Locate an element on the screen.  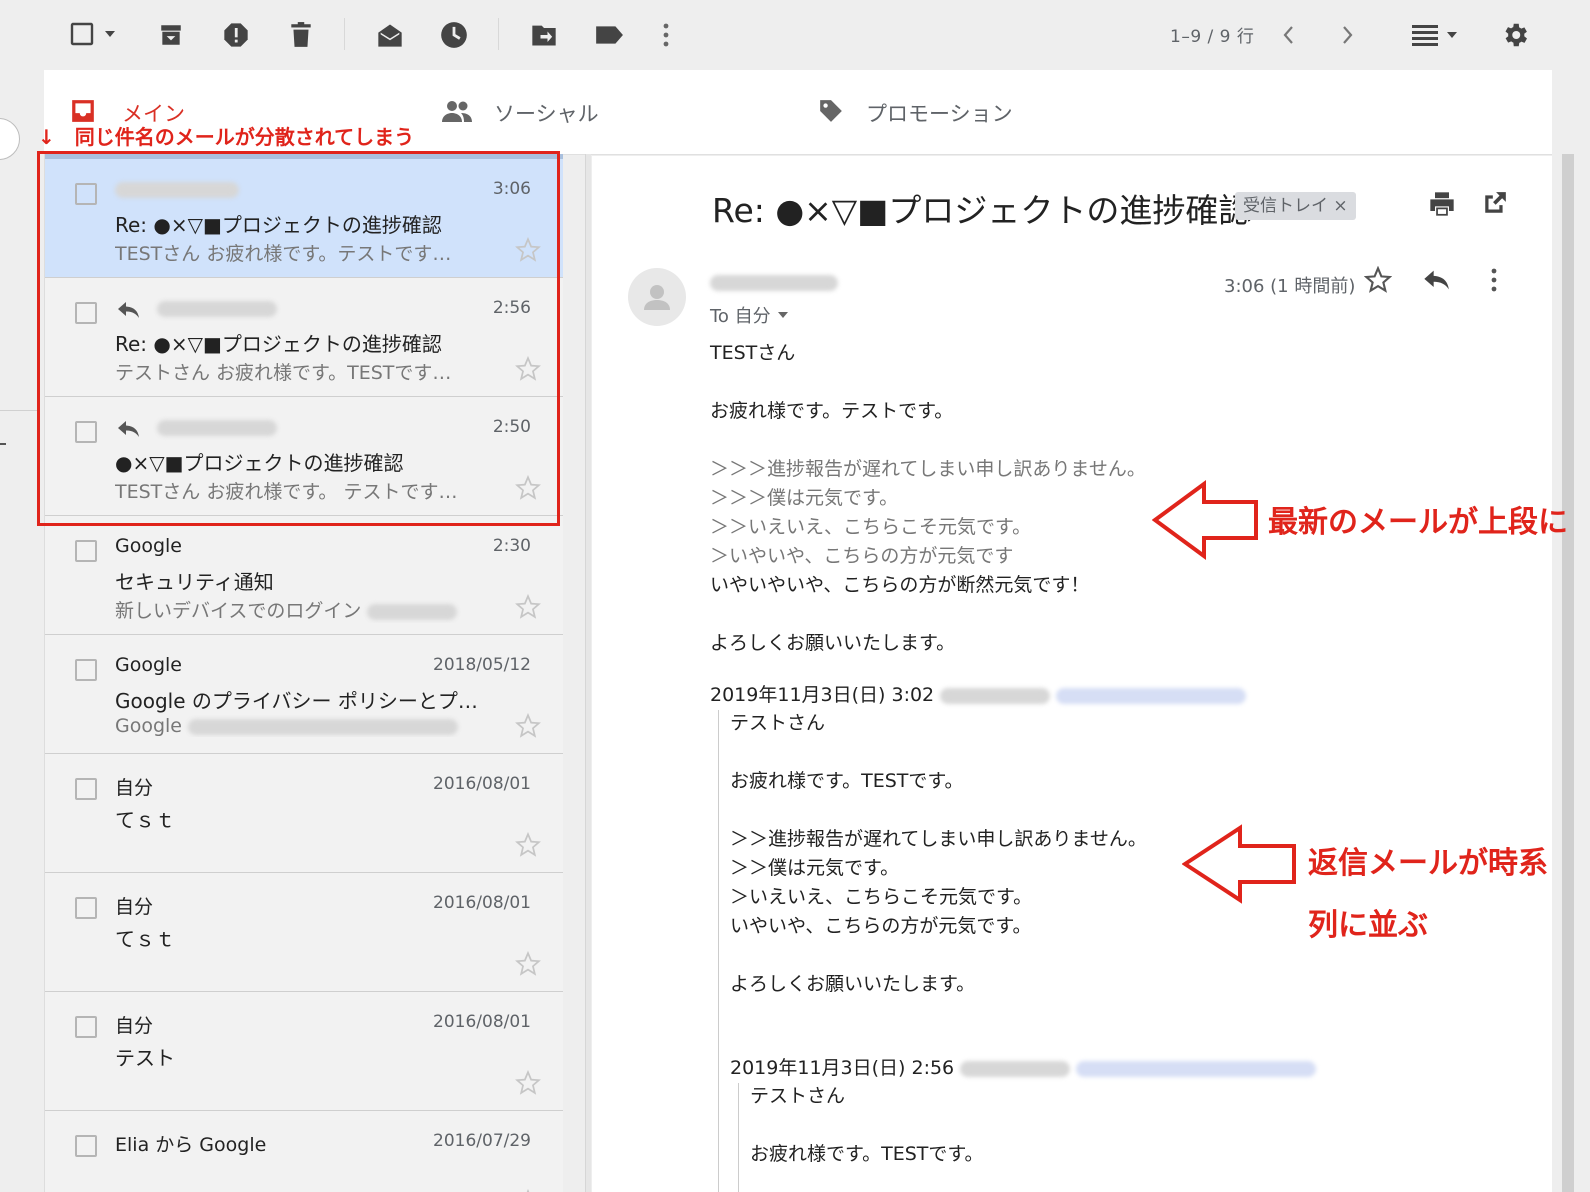
body-line: いやいやいや、こちらの方が断然元気です！ is located at coordinates (900, 585).